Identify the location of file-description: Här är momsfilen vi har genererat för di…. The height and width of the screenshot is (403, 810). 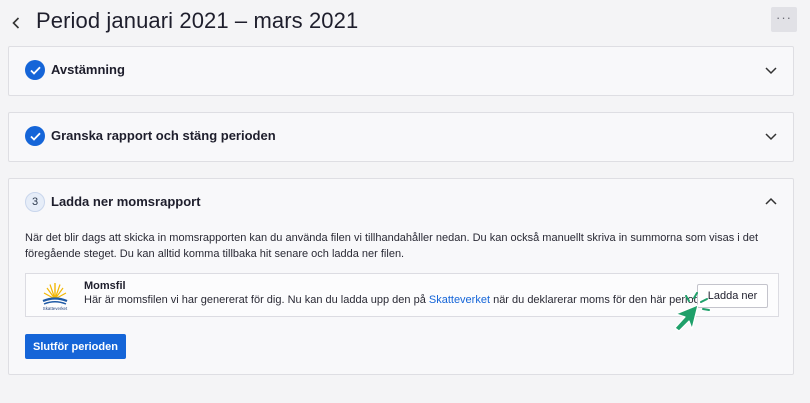
(400, 300).